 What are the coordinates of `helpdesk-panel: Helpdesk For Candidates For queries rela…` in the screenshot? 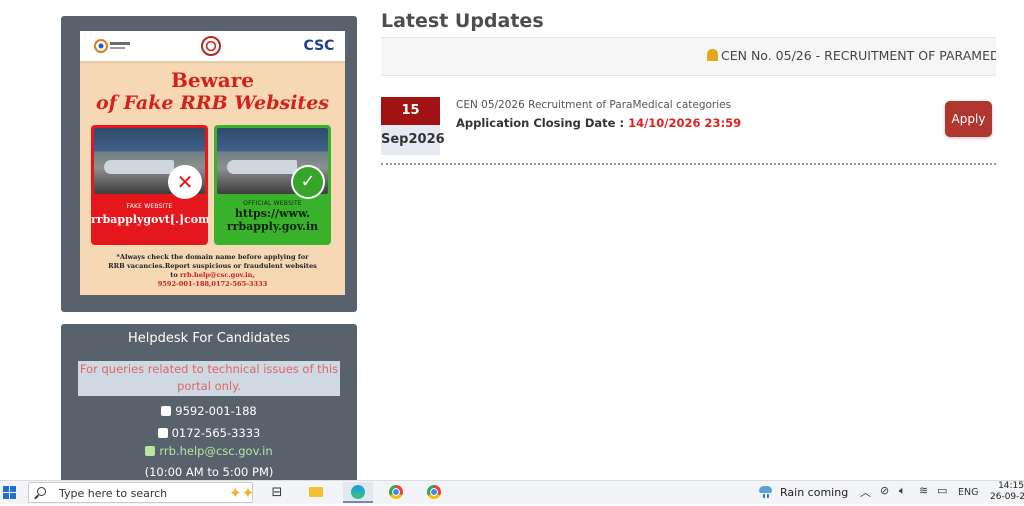 It's located at (209, 404).